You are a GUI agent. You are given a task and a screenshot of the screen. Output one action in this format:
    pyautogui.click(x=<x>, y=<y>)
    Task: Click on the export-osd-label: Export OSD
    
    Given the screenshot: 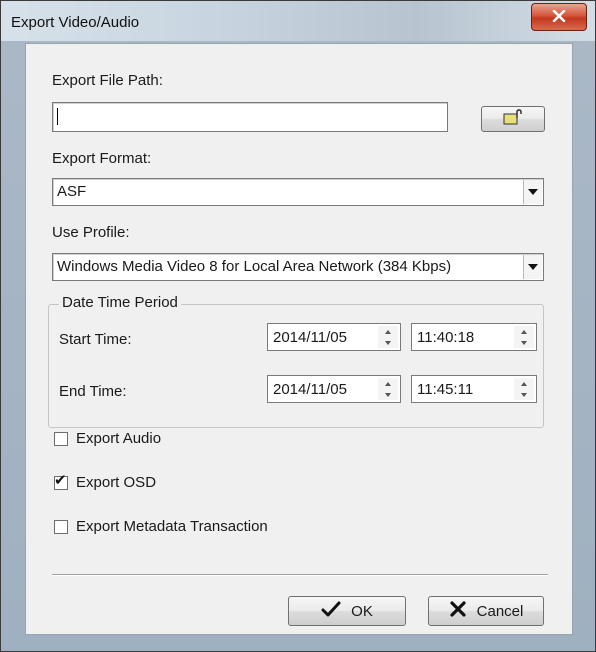 What is the action you would take?
    pyautogui.click(x=116, y=482)
    